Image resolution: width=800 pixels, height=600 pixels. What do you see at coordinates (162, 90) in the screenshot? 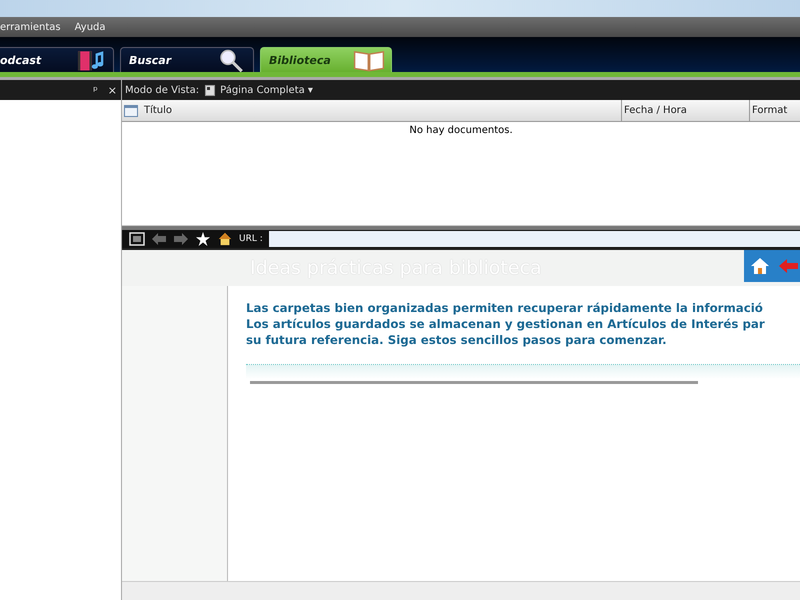
I see `view-mode-label: Modo de Vista:` at bounding box center [162, 90].